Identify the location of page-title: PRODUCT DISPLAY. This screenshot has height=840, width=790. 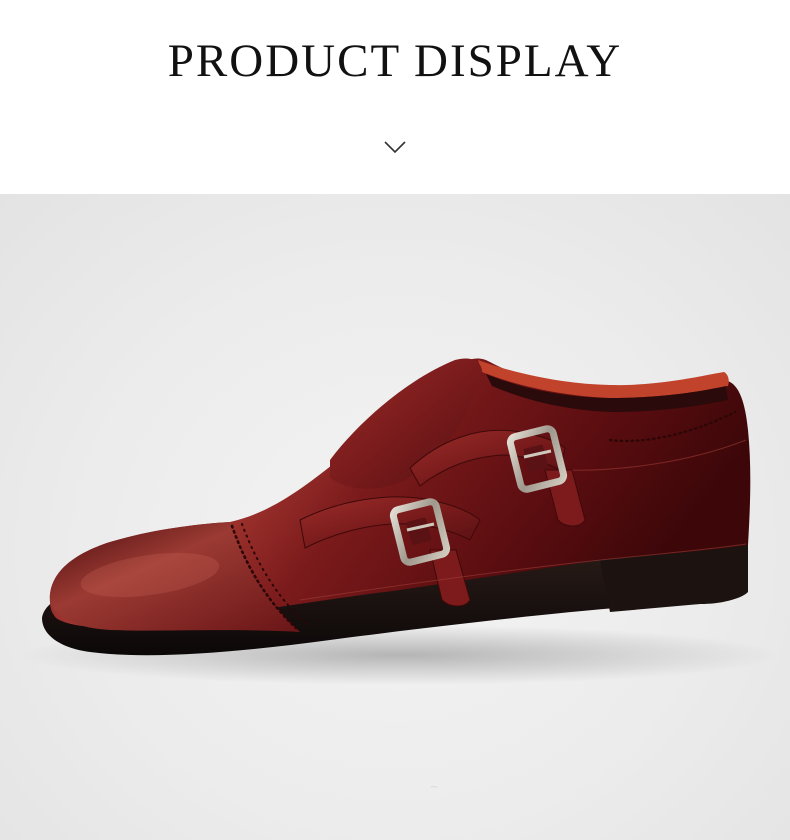
(395, 61).